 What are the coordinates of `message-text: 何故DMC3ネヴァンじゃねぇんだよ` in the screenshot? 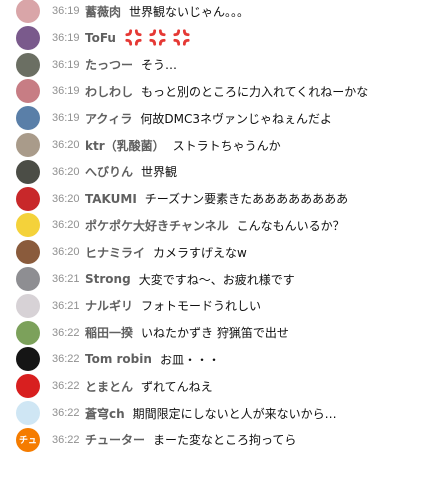 It's located at (236, 118).